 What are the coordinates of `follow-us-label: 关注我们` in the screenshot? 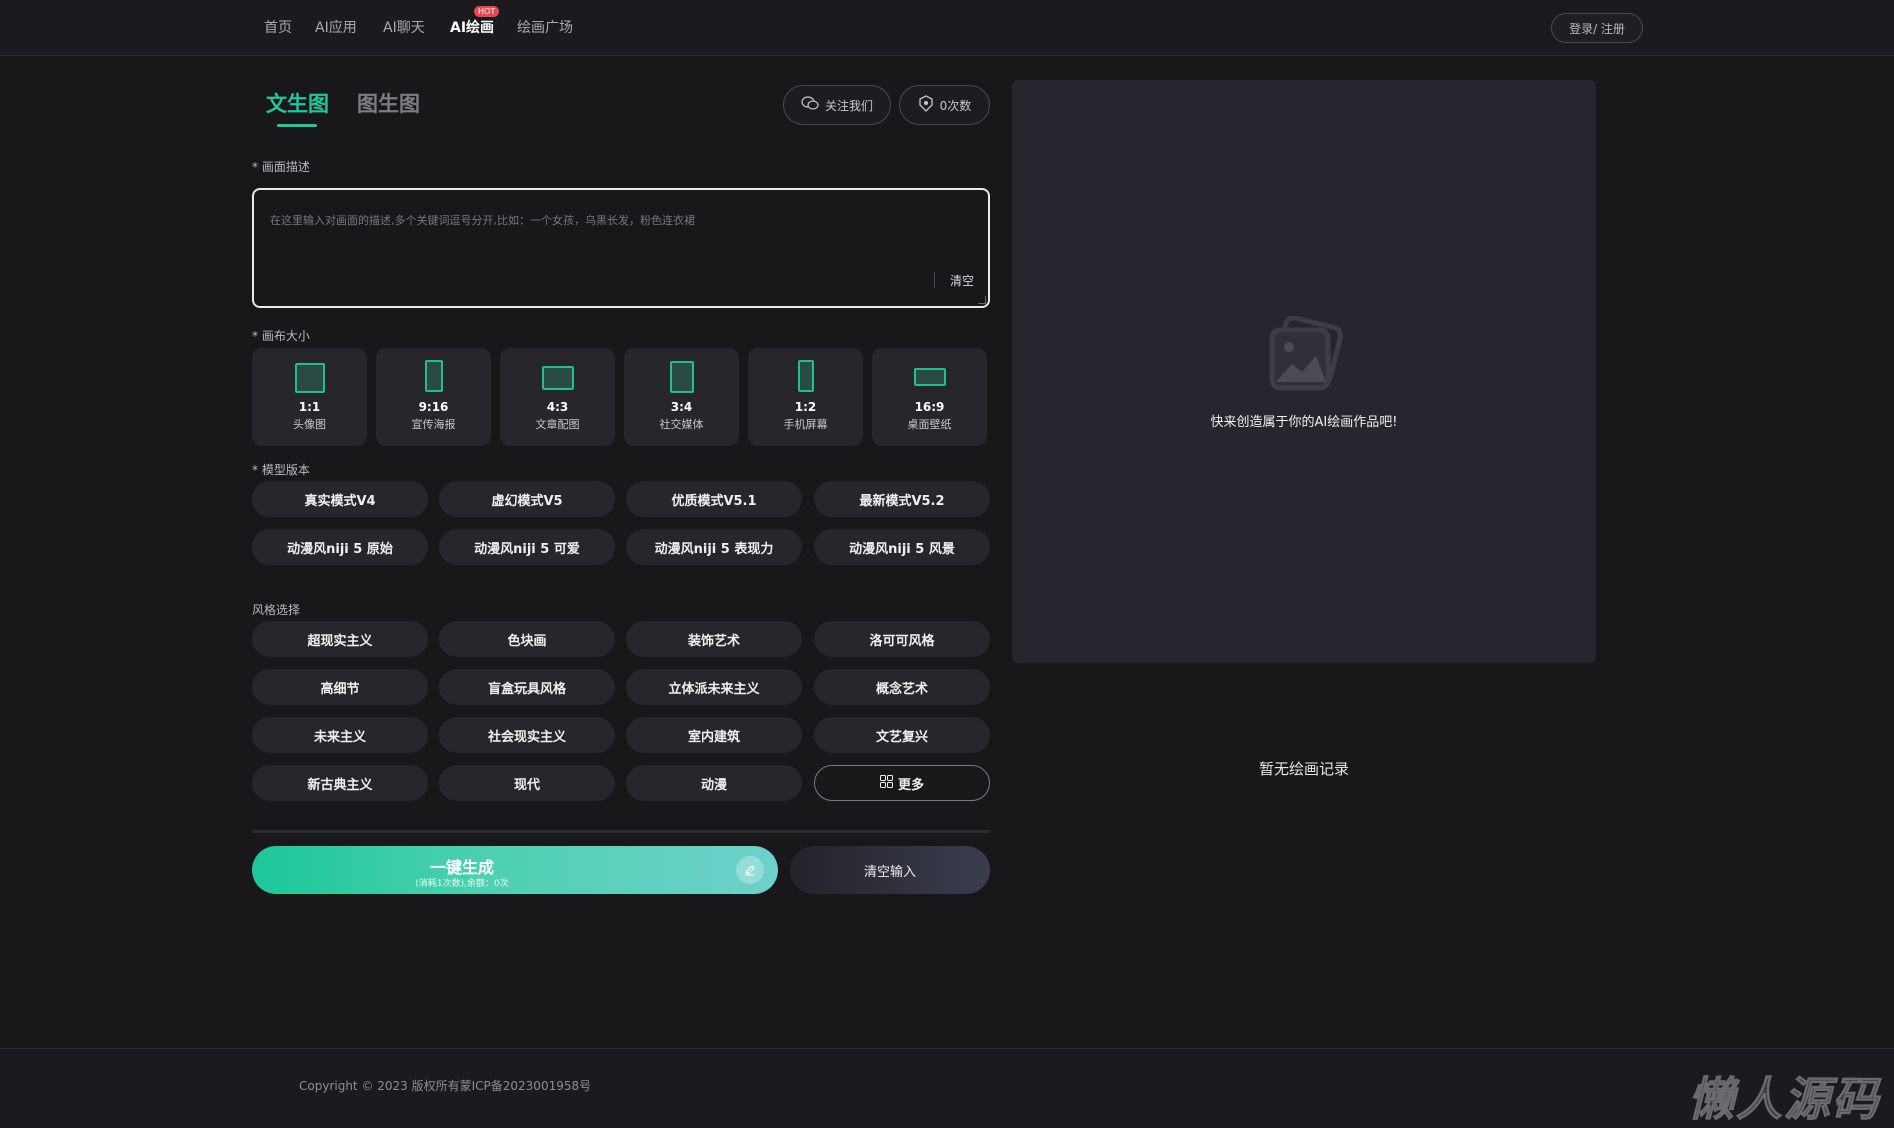 It's located at (848, 105).